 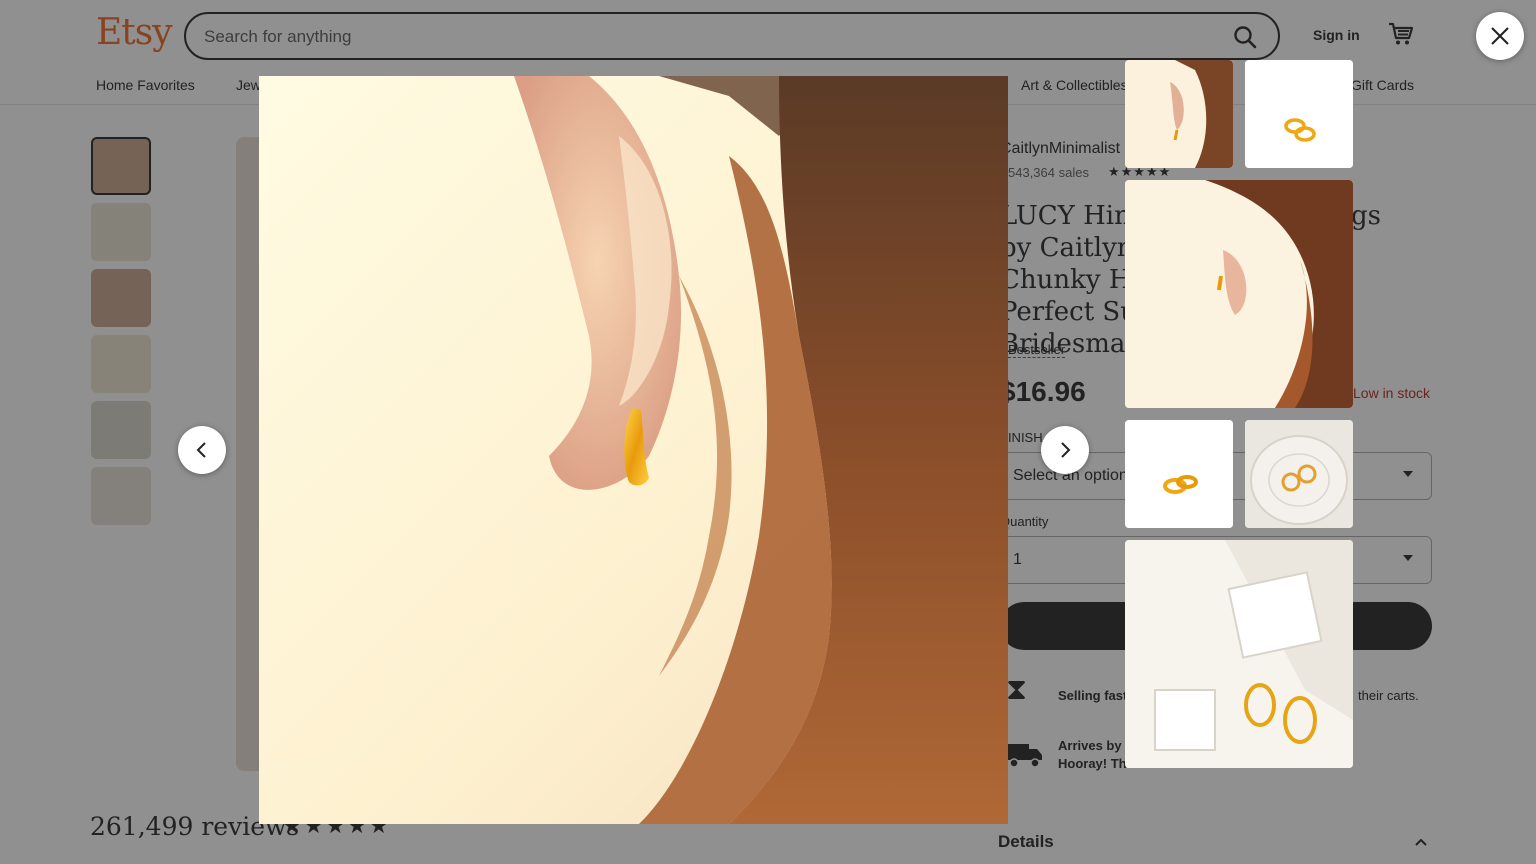 I want to click on packaging-thumbnail, so click(x=1239, y=654).